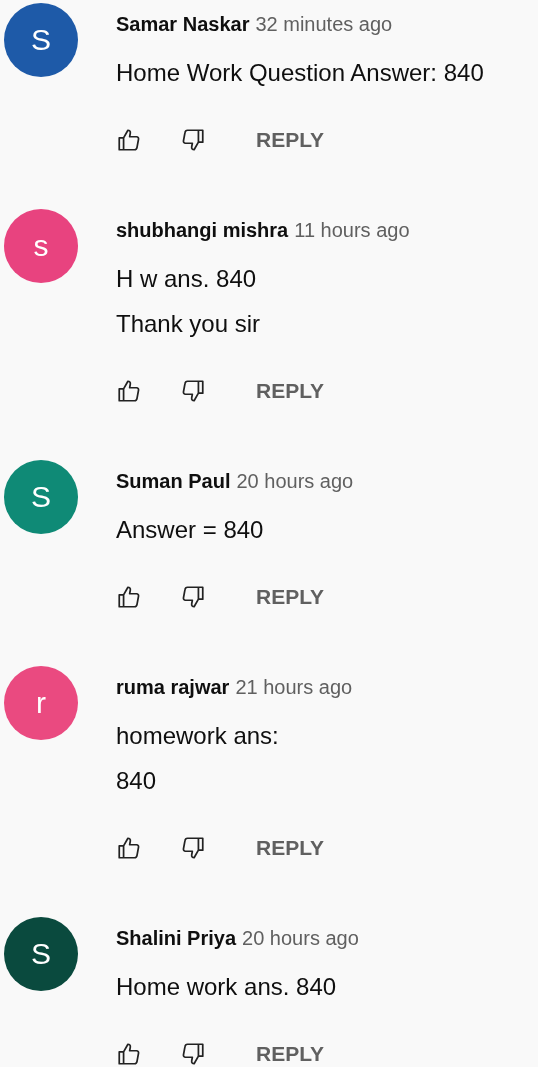 Image resolution: width=538 pixels, height=1067 pixels. Describe the element at coordinates (41, 246) in the screenshot. I see `avatar: s` at that location.